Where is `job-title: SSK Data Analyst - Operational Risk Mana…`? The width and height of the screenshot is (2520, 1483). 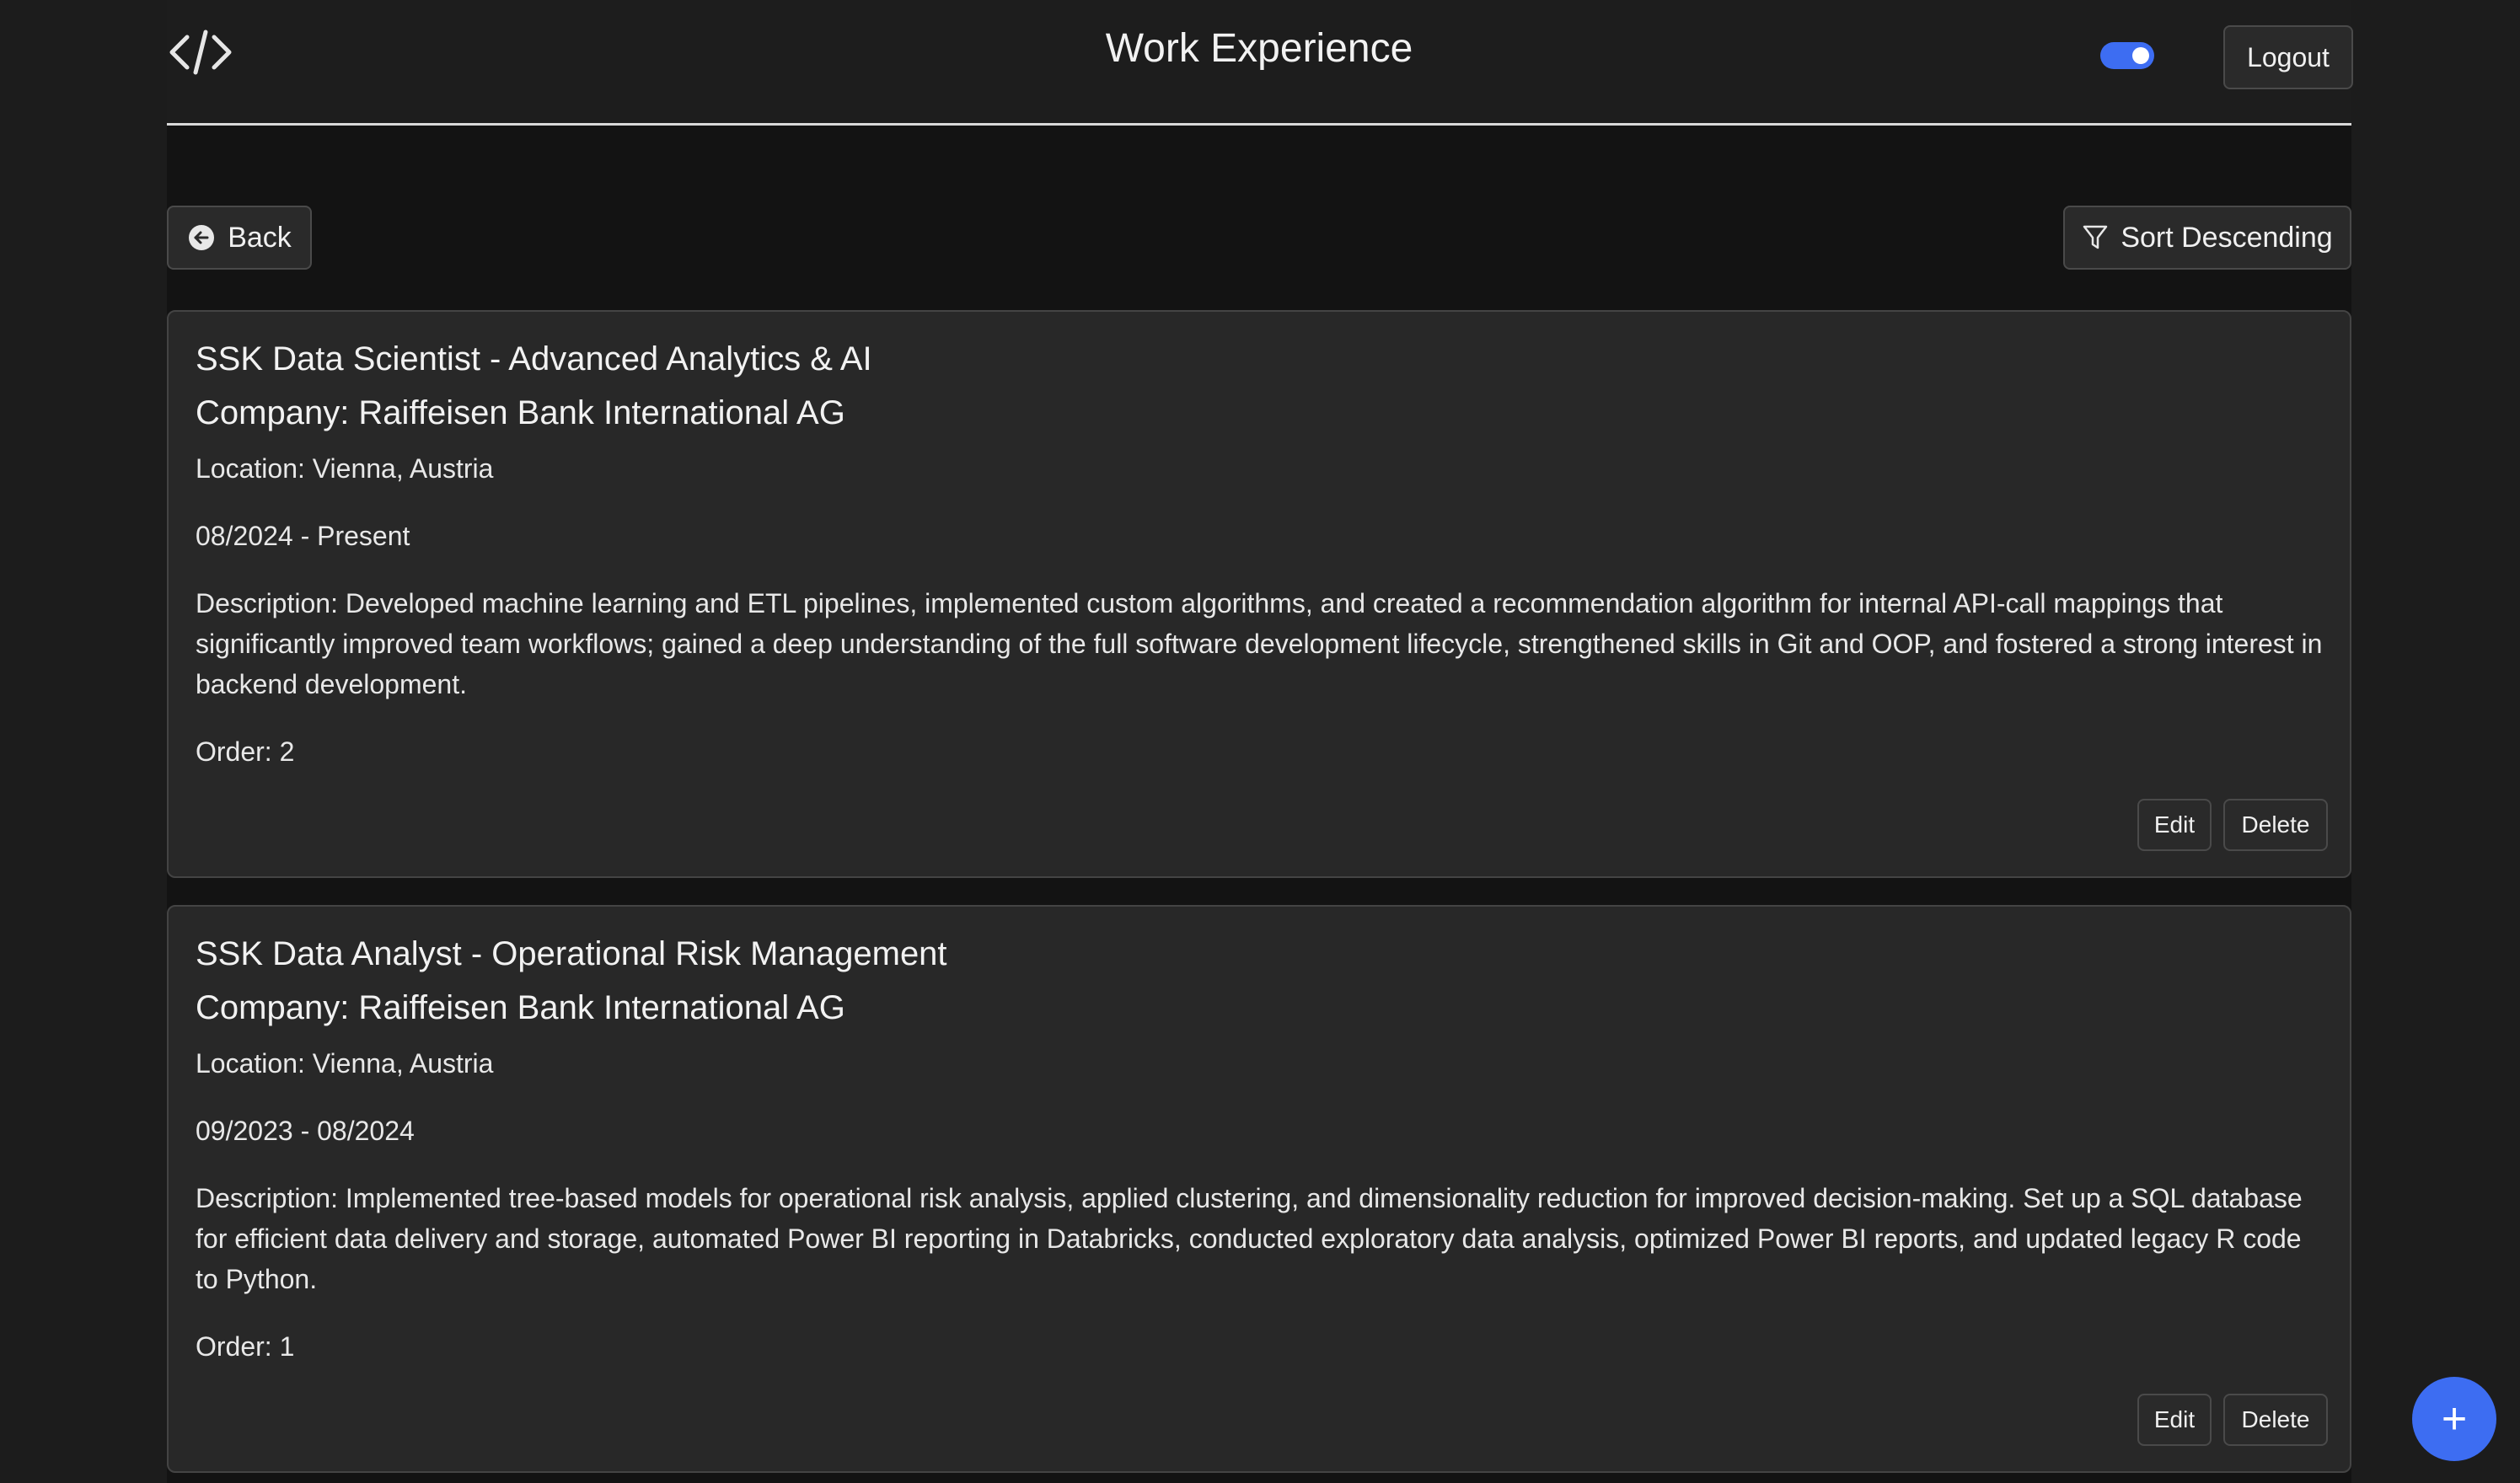 job-title: SSK Data Analyst - Operational Risk Mana… is located at coordinates (571, 954).